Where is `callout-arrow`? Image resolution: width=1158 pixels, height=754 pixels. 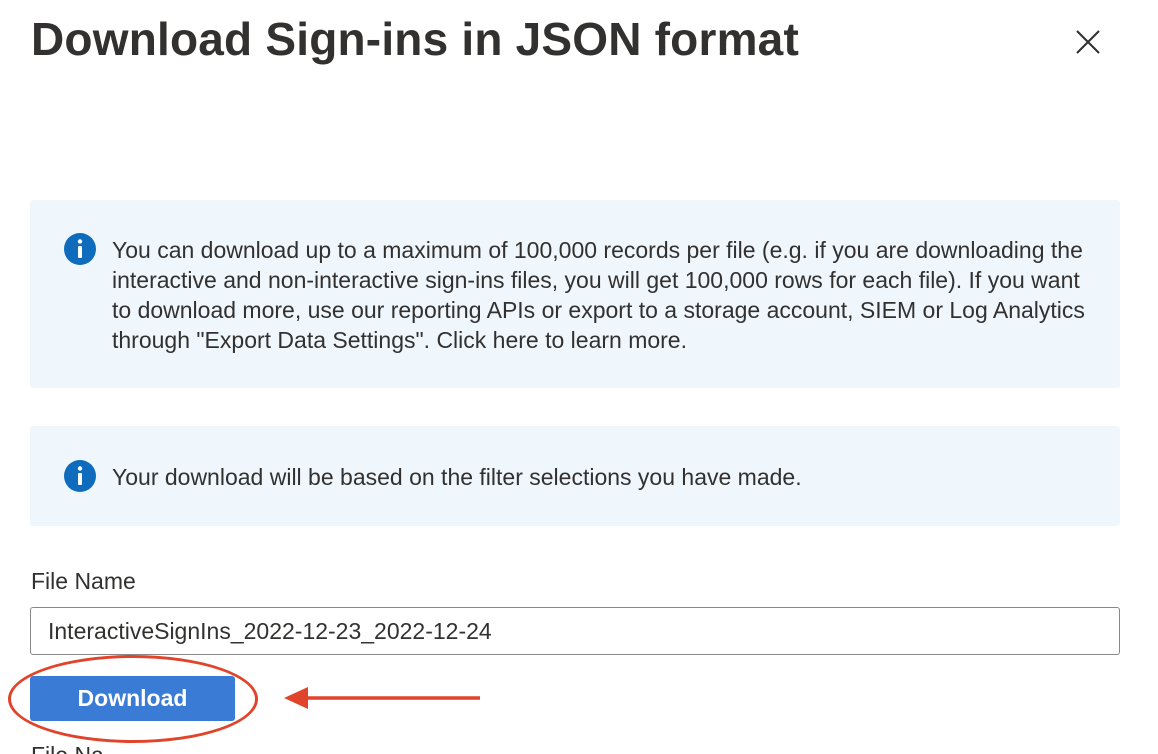 callout-arrow is located at coordinates (382, 698).